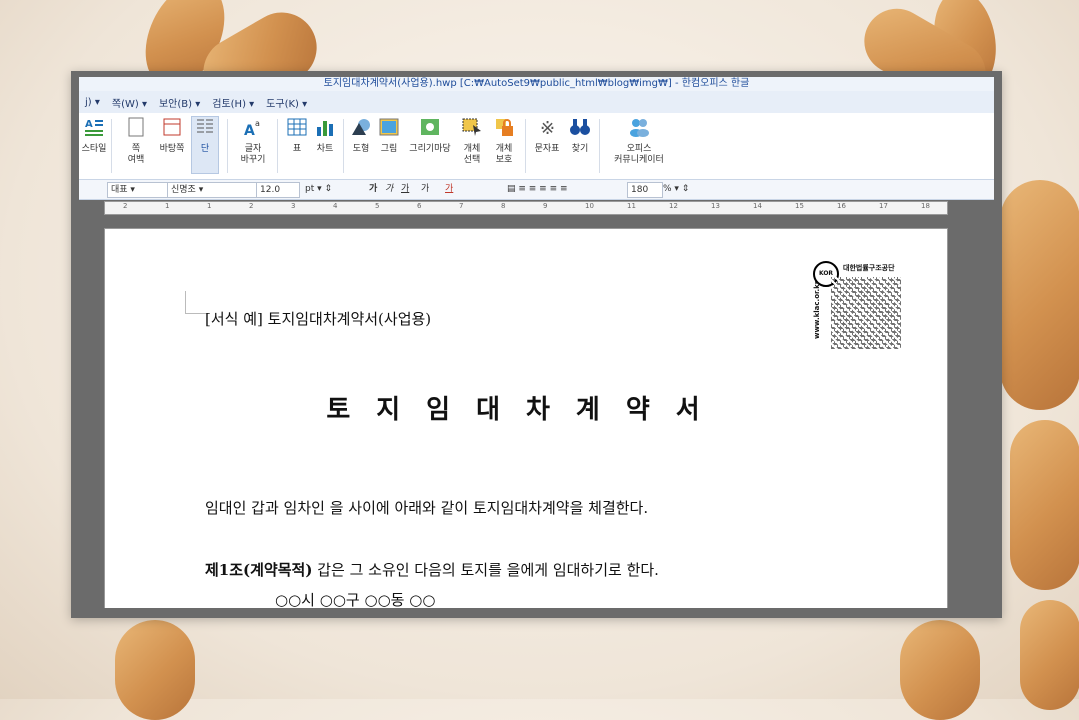  Describe the element at coordinates (253, 141) in the screenshot. I see `char-change-button: Aa 글자 바꾸기` at that location.